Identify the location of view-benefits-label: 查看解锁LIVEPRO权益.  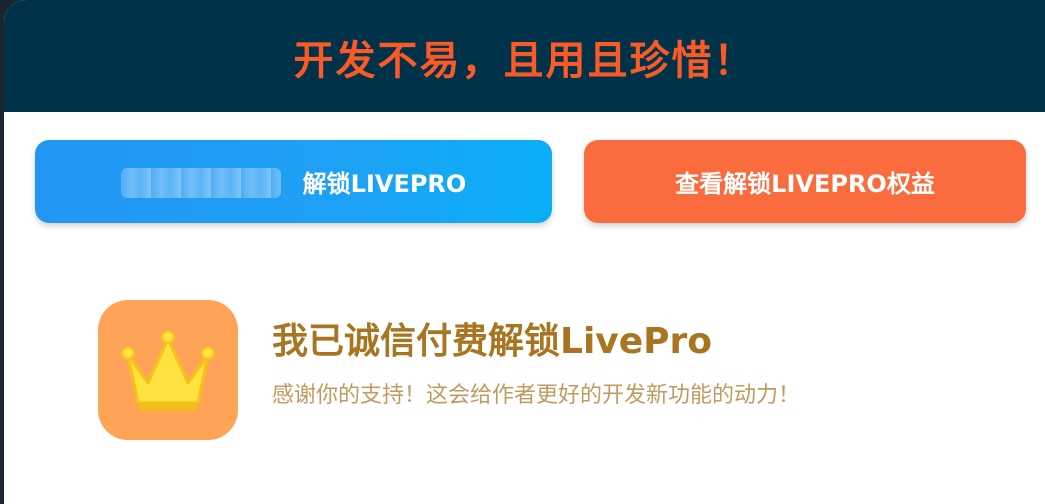
(805, 184).